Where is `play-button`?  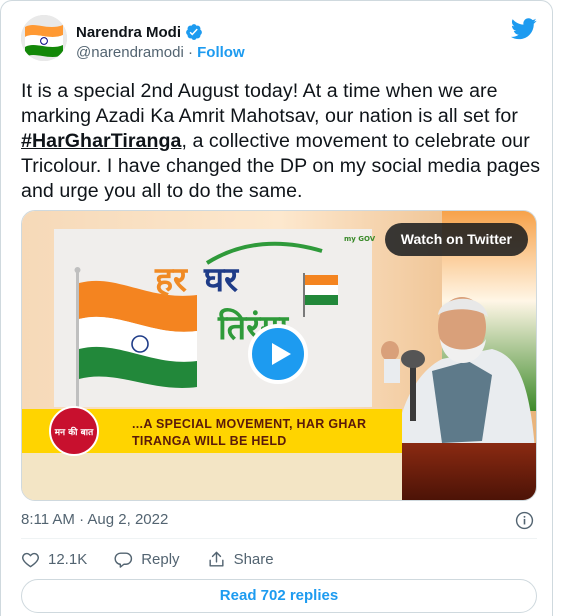
play-button is located at coordinates (278, 354).